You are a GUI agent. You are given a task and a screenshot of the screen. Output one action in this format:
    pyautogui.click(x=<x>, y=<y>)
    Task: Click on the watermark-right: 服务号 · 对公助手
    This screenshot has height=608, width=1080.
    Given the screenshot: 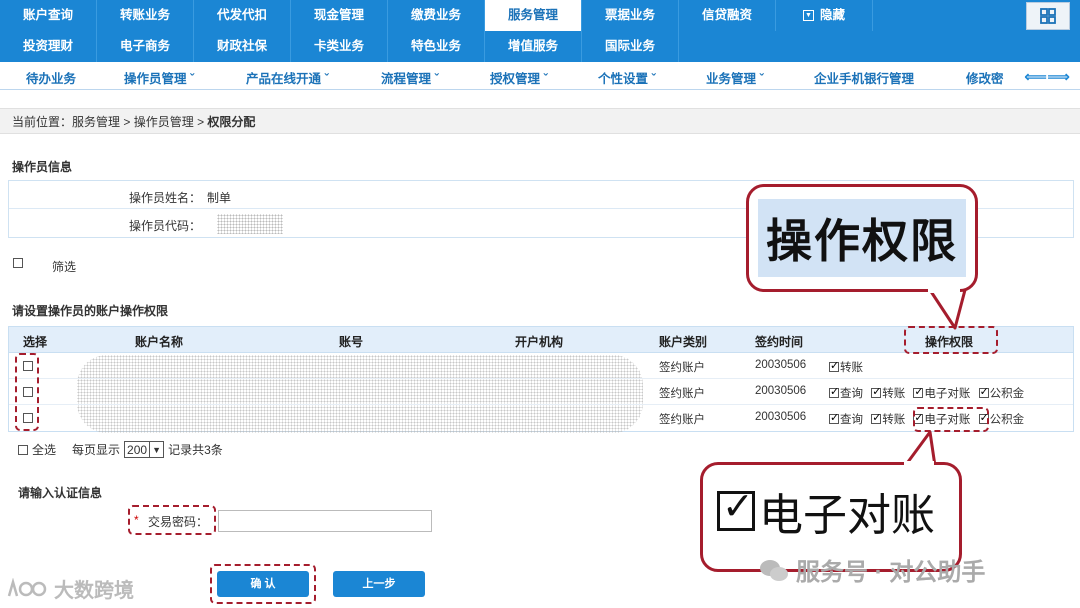 What is the action you would take?
    pyautogui.click(x=872, y=569)
    